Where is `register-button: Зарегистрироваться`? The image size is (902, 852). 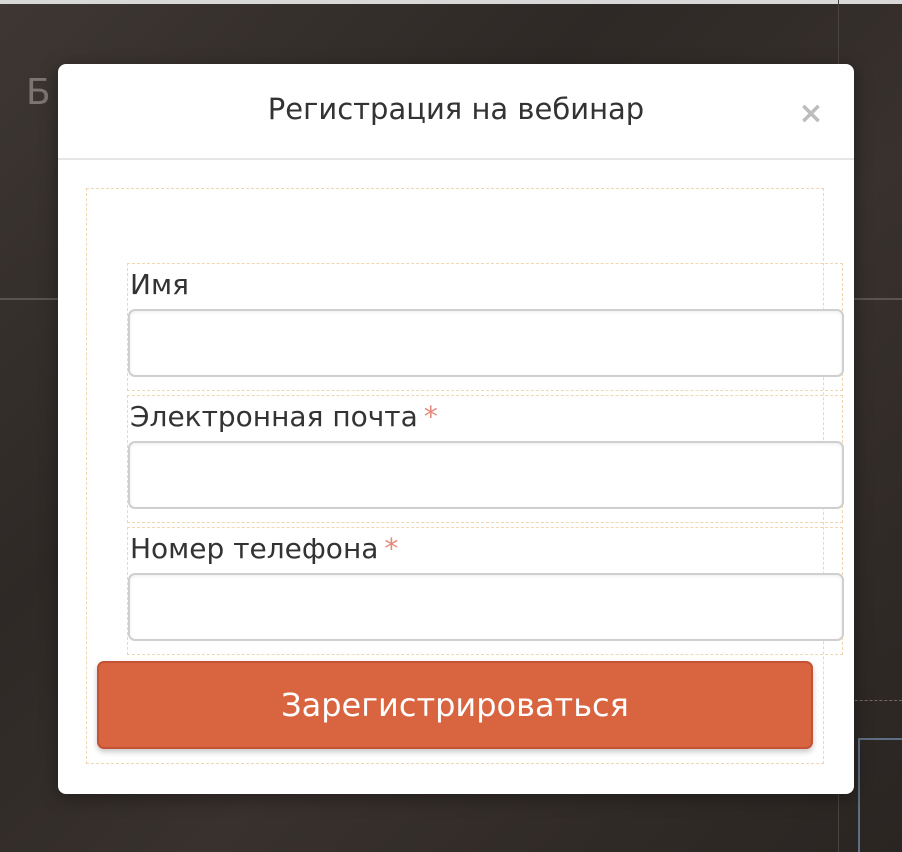 register-button: Зарегистрироваться is located at coordinates (455, 705).